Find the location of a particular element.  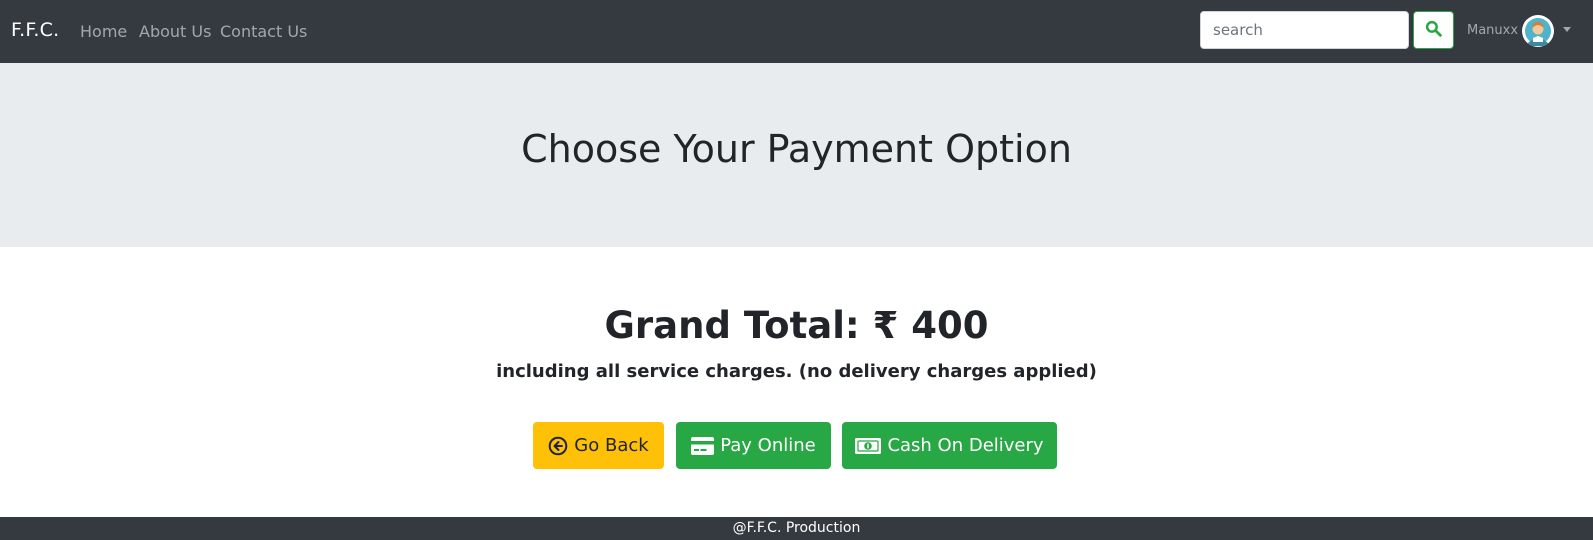

nav-link-contact-us: Contact Us is located at coordinates (263, 31).